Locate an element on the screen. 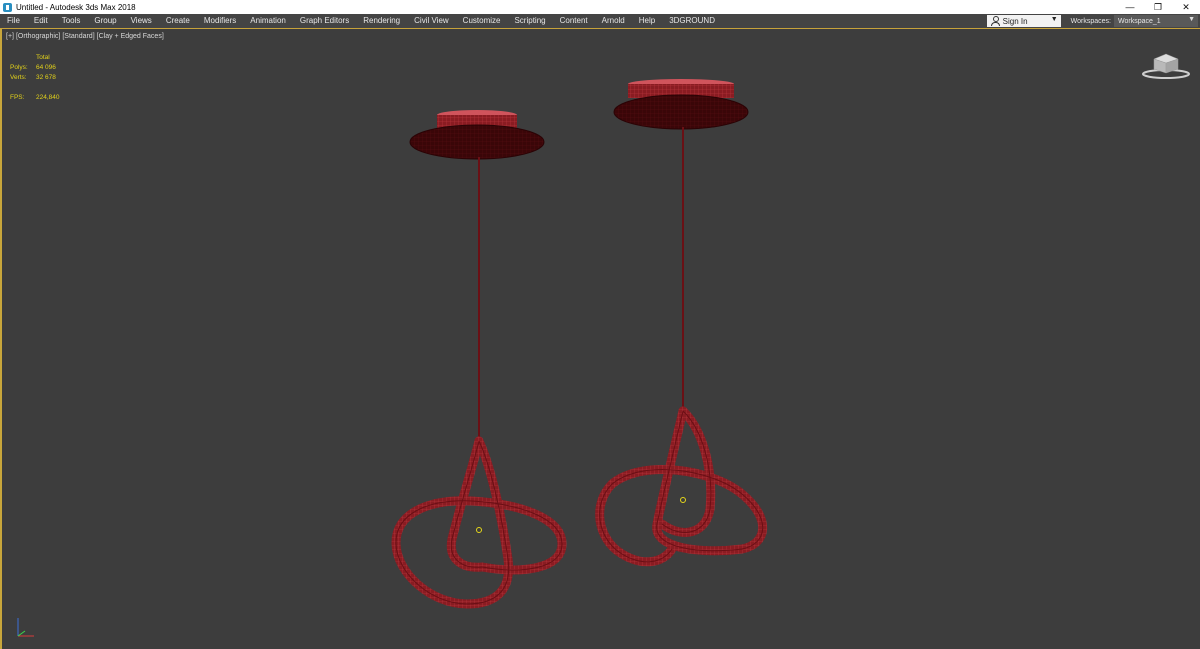 This screenshot has height=649, width=1200. menu-create: Create is located at coordinates (178, 21).